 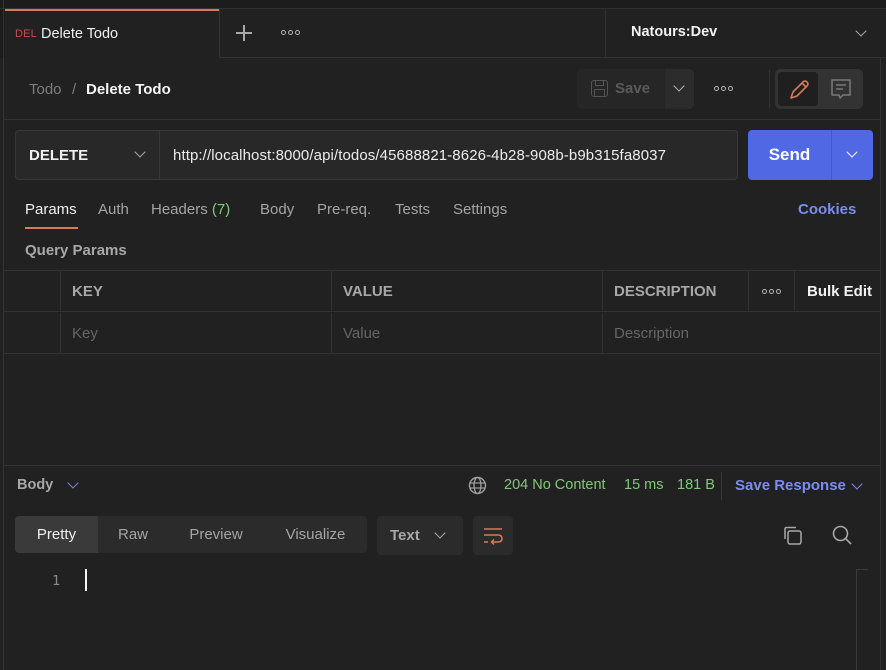 I want to click on save-button-group: Save, so click(x=635, y=89).